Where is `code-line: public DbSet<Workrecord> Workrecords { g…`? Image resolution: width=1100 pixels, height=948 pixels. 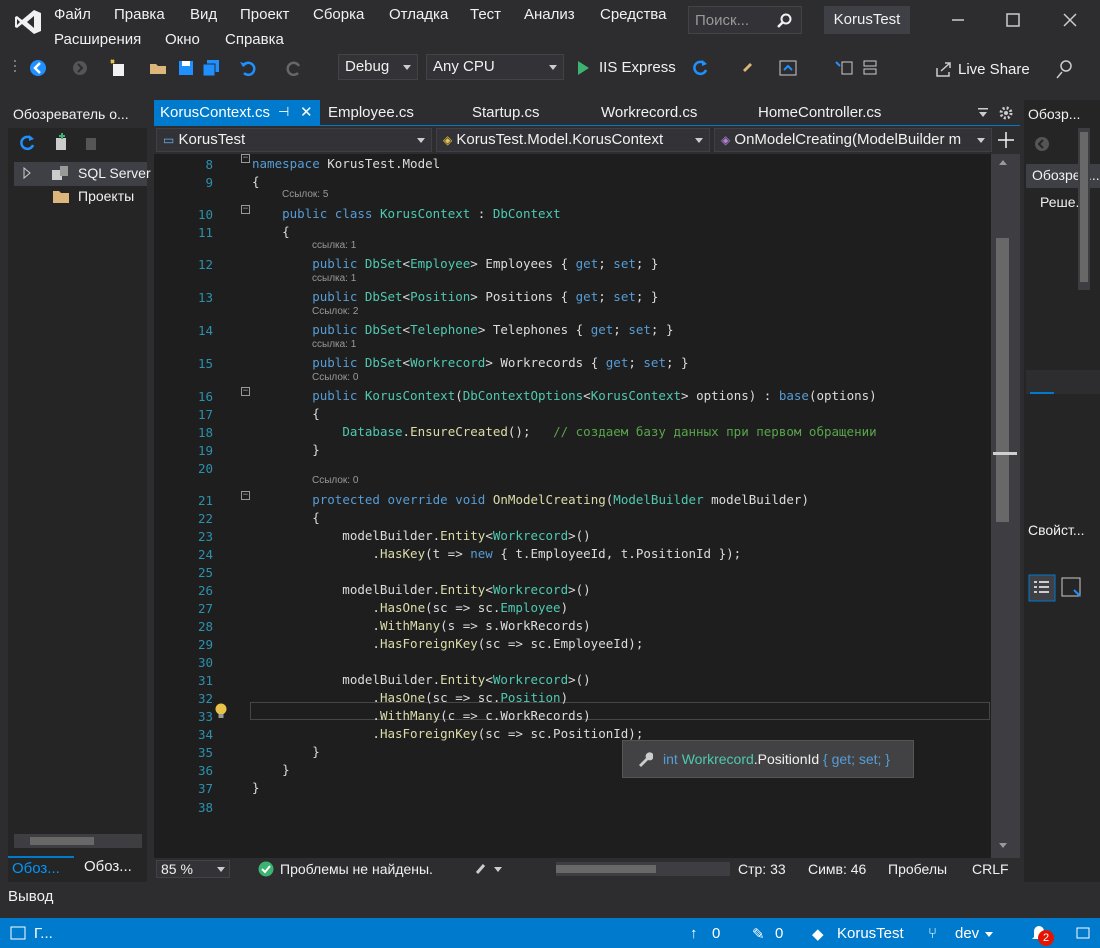 code-line: public DbSet<Workrecord> Workrecords { g… is located at coordinates (470, 362).